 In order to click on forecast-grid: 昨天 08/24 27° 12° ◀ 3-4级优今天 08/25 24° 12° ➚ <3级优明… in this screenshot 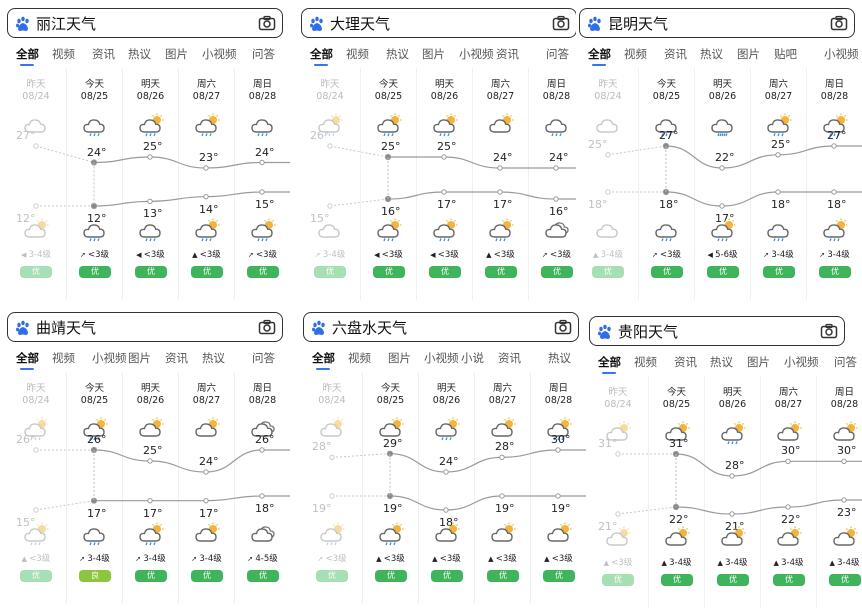, I will do `click(147, 186)`.